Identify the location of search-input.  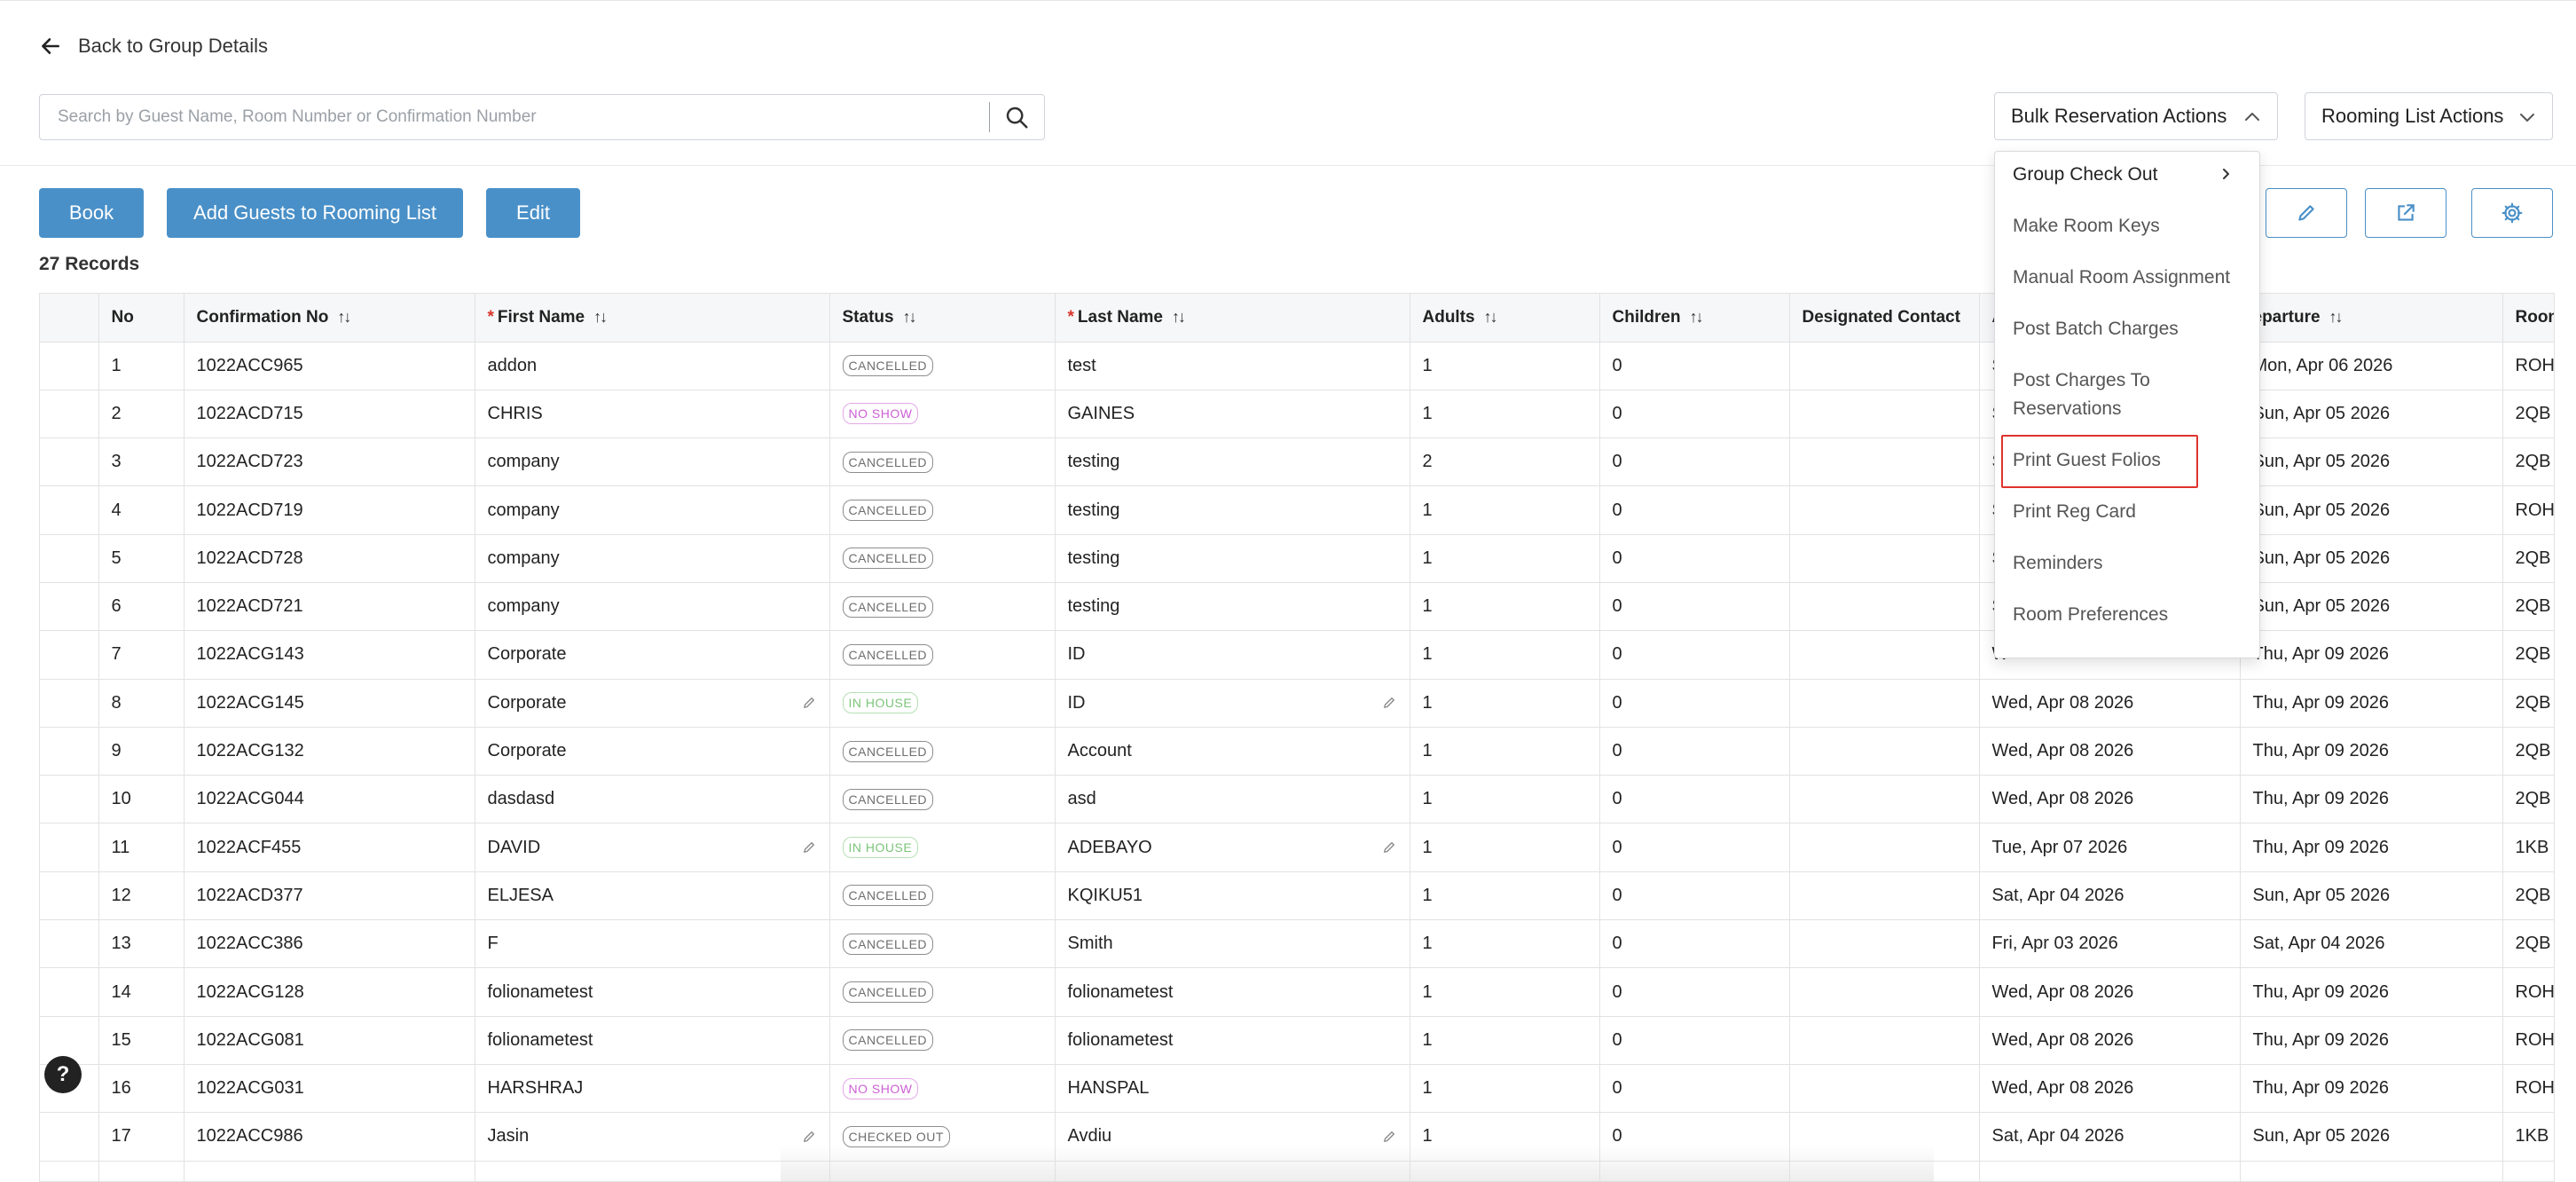
(514, 117).